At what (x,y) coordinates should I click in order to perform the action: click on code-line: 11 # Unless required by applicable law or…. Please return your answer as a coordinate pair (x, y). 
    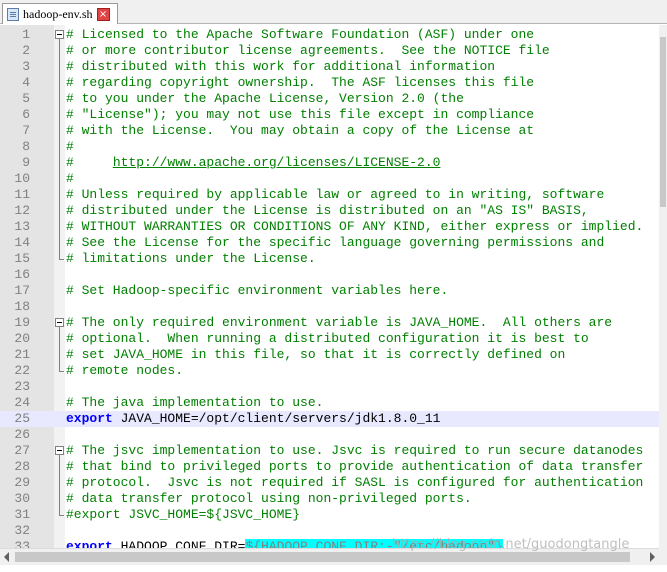
    Looking at the image, I should click on (329, 195).